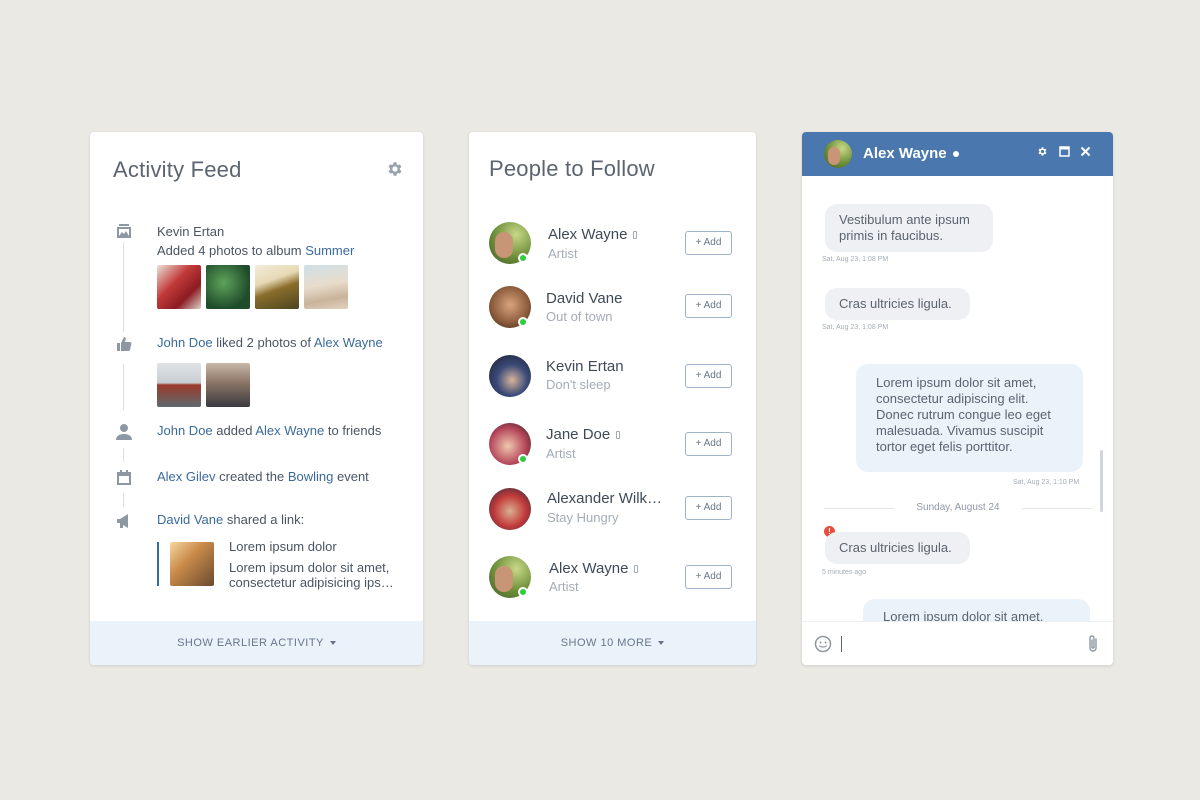 The width and height of the screenshot is (1200, 800). Describe the element at coordinates (1057, 508) in the screenshot. I see `separator-line` at that location.